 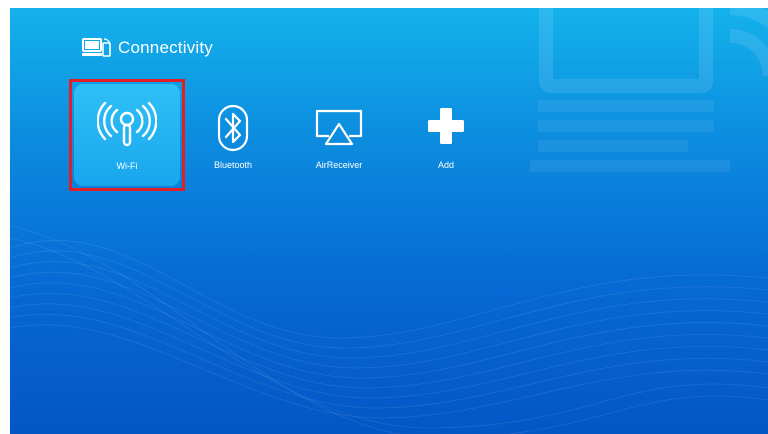 I want to click on tile-bluetooth-label: Bluetooth, so click(x=233, y=165).